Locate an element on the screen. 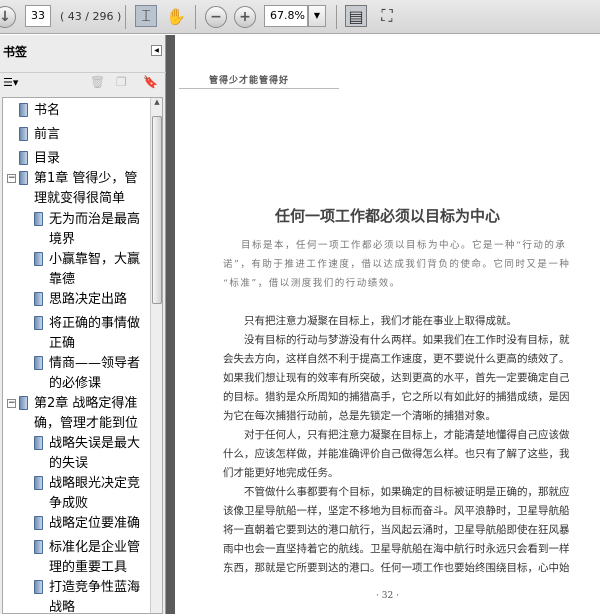  body-line: 将一直朝着它要到达的港口航行，当风起云涌时，卫星导航船即使在狂风暴 is located at coordinates (396, 530).